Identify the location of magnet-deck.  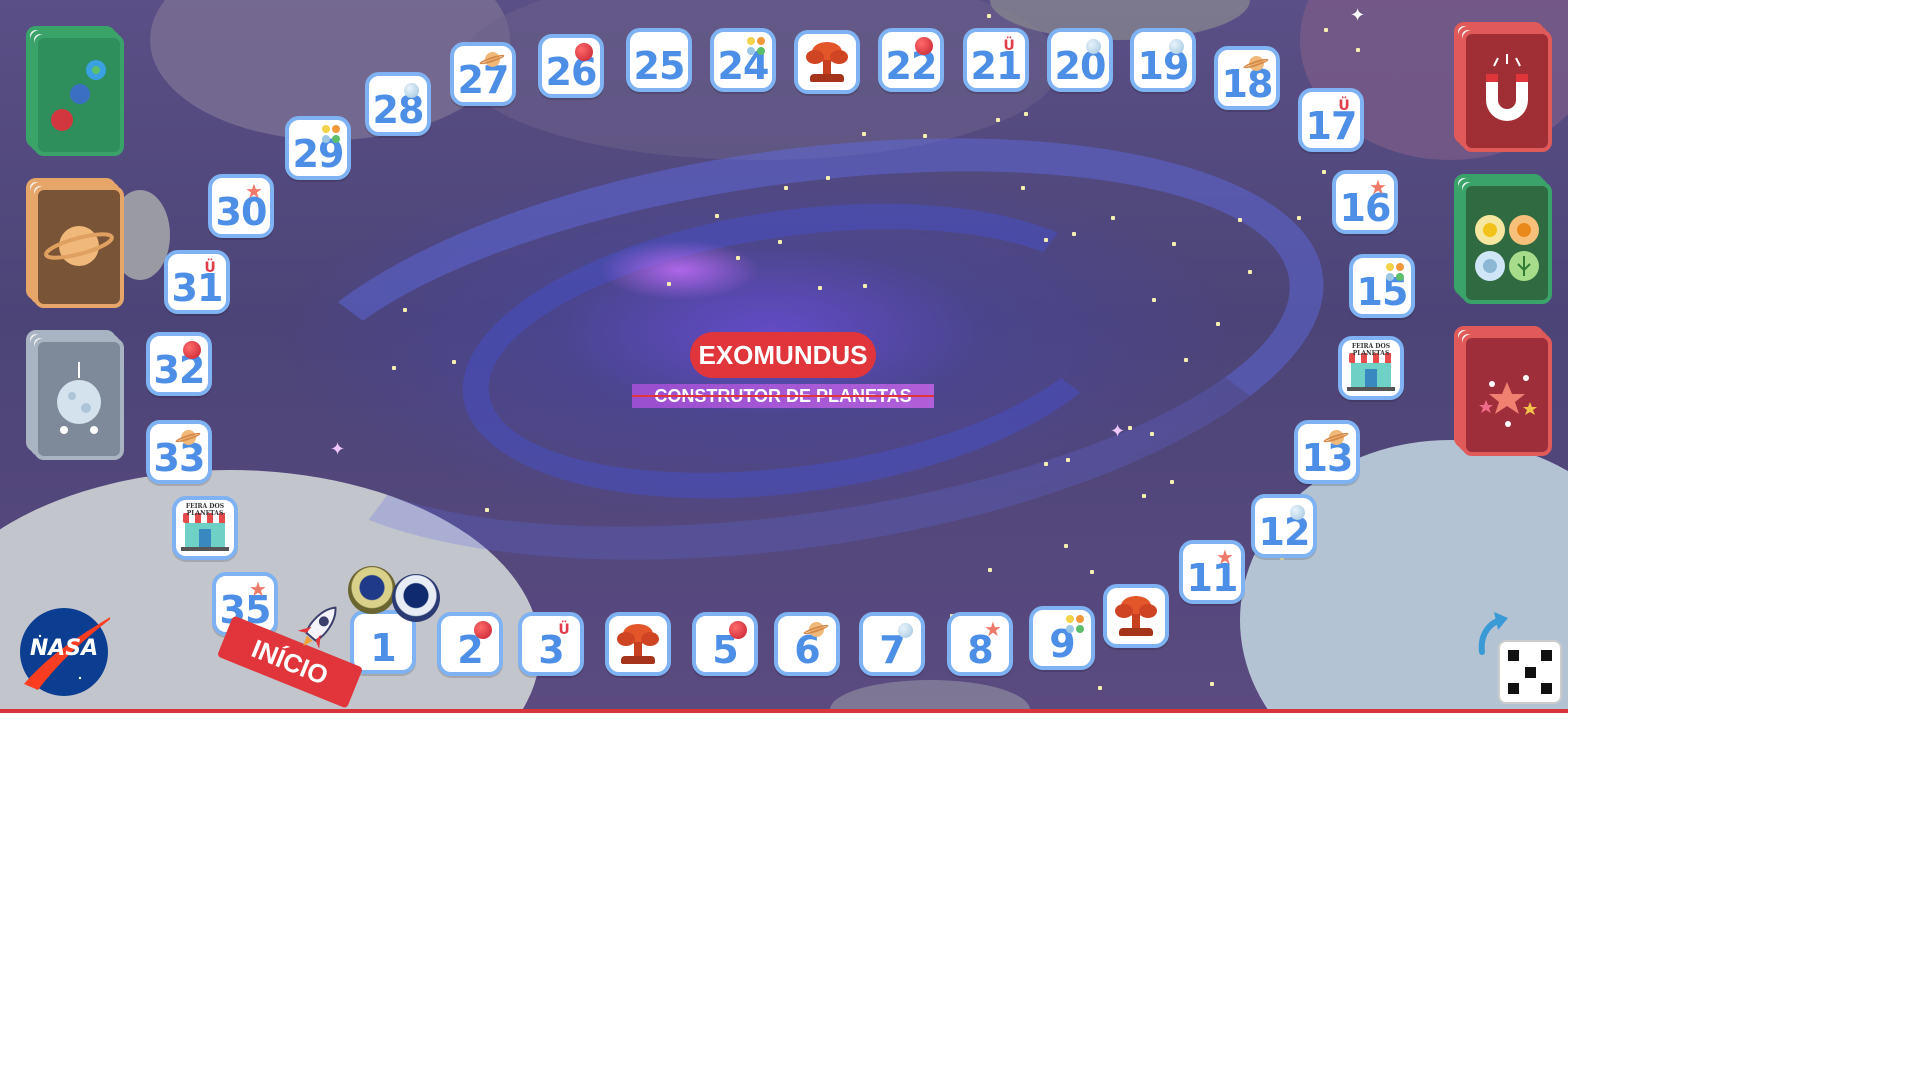
(1503, 87).